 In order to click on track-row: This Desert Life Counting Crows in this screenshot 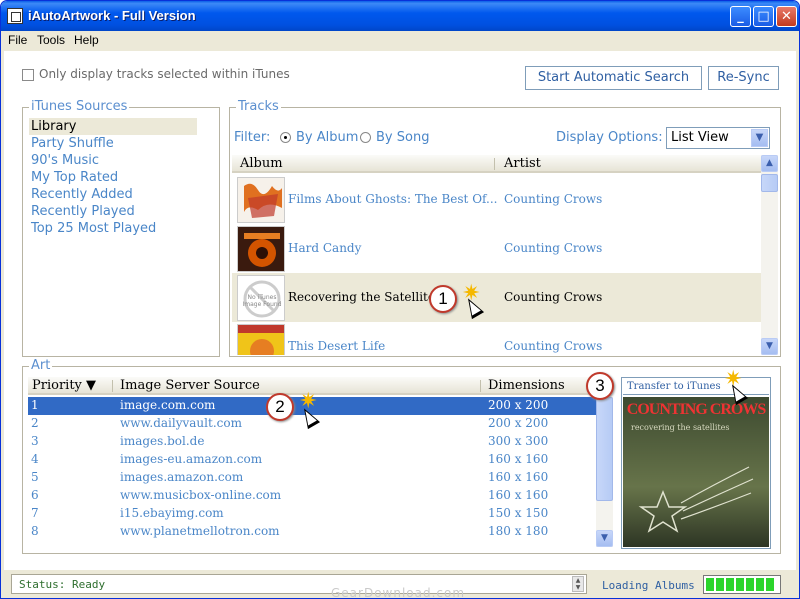, I will do `click(496, 338)`.